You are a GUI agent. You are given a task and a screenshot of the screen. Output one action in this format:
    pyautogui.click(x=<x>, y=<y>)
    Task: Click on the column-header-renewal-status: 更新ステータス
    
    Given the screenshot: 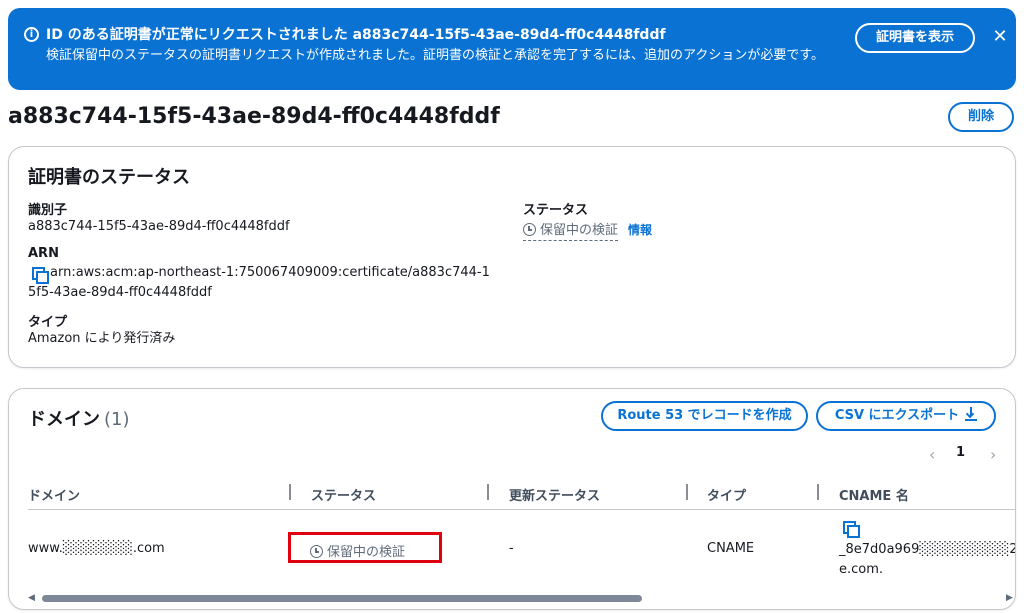 What is the action you would take?
    pyautogui.click(x=554, y=494)
    